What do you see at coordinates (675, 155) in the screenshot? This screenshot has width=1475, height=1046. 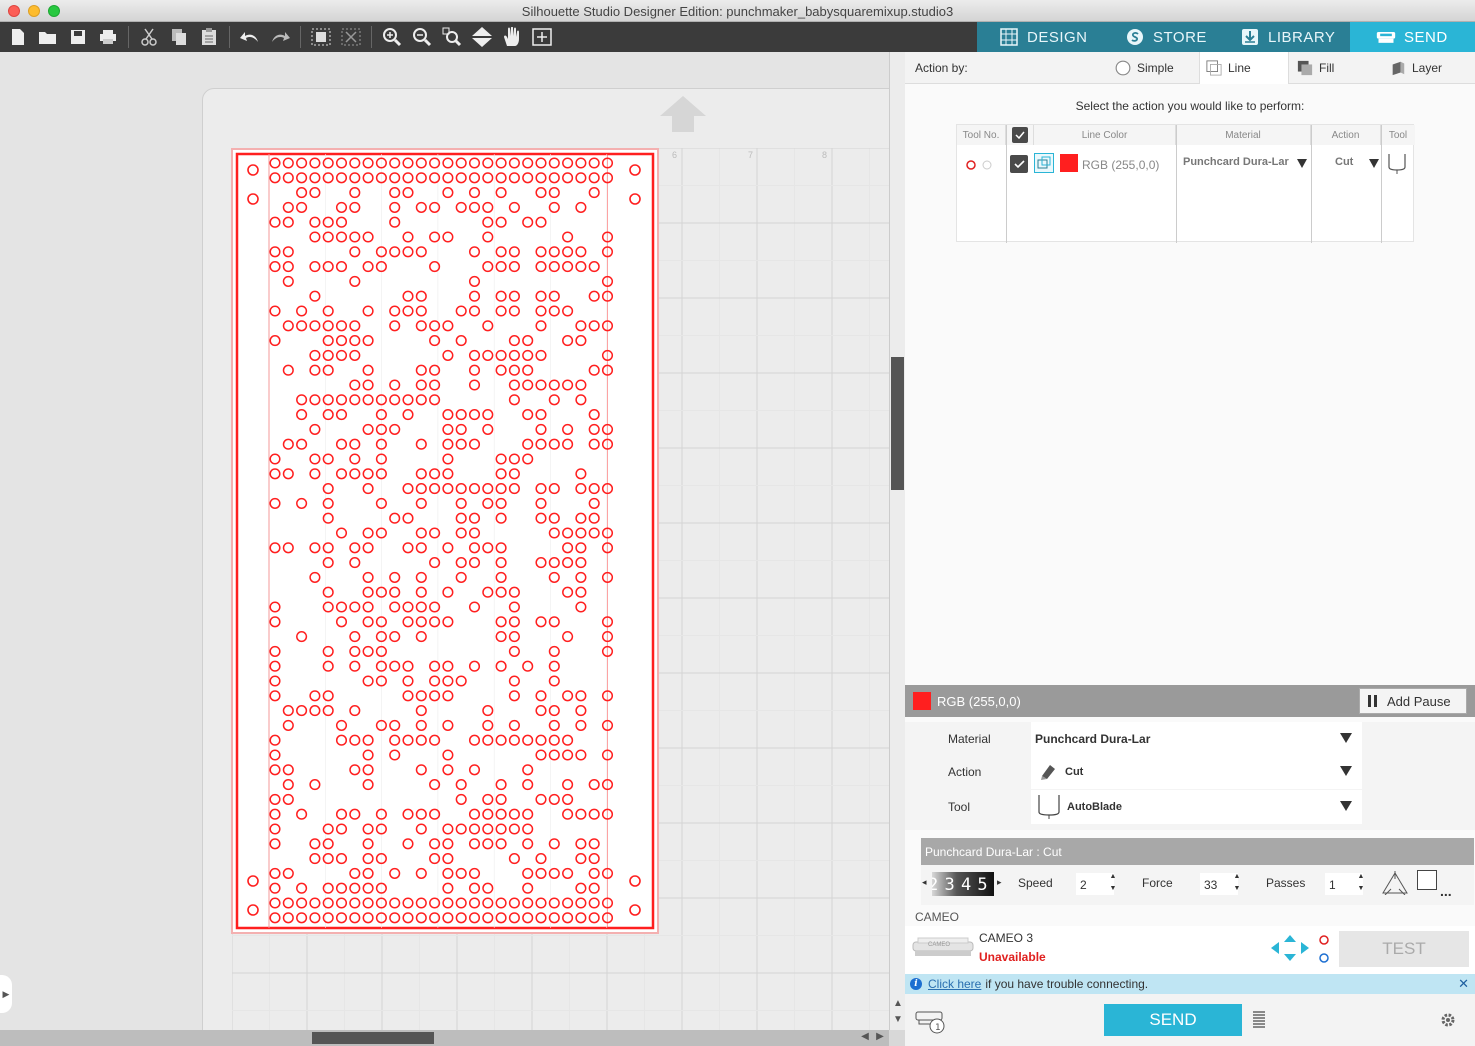 I see `ruler-label: 6` at bounding box center [675, 155].